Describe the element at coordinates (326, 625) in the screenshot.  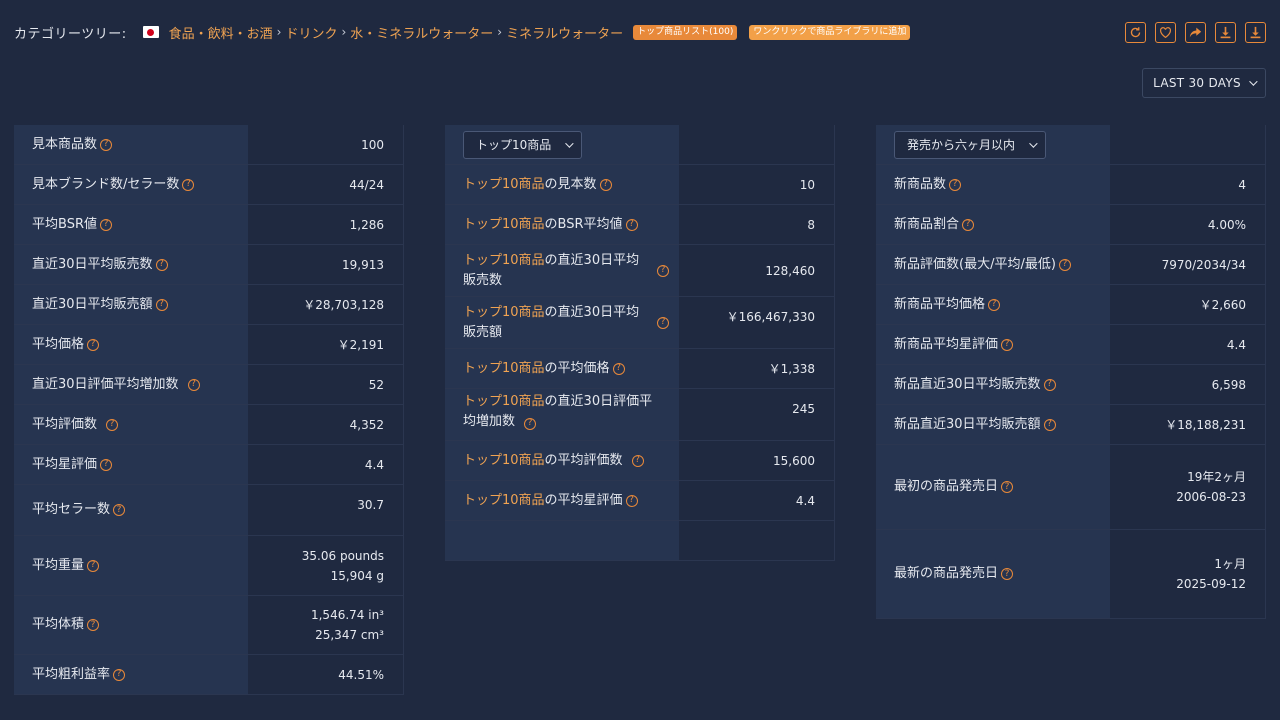
I see `stat-value: 1,546.74 in³ 25,347 cm³` at that location.